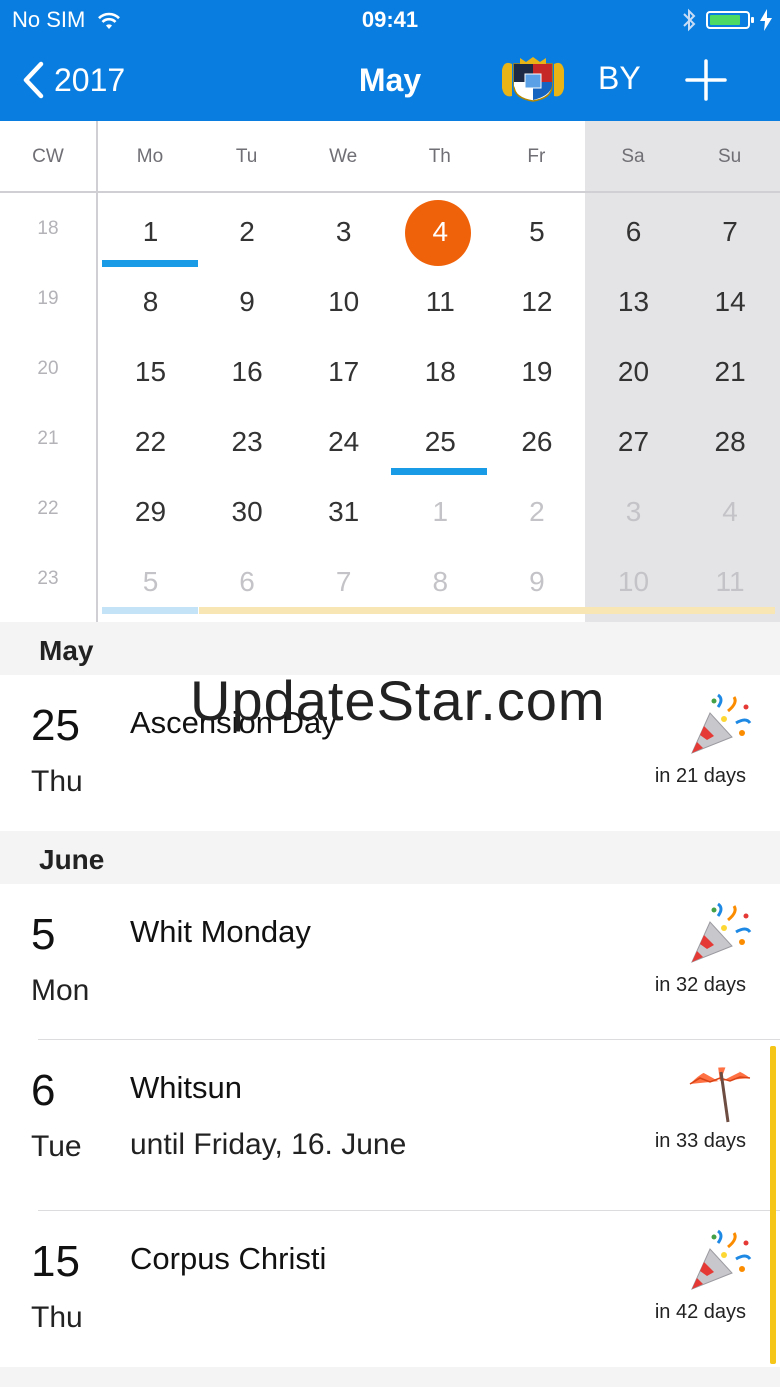 The height and width of the screenshot is (1387, 780). Describe the element at coordinates (60, 990) in the screenshot. I see `event-weekday: Mon` at that location.